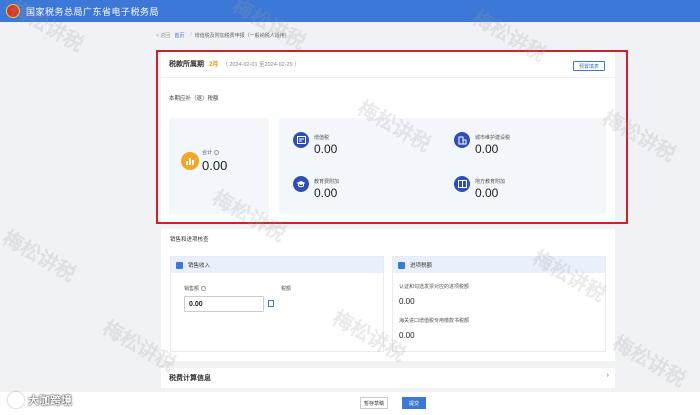 The image size is (700, 415). What do you see at coordinates (414, 403) in the screenshot?
I see `submit-button: 提交` at bounding box center [414, 403].